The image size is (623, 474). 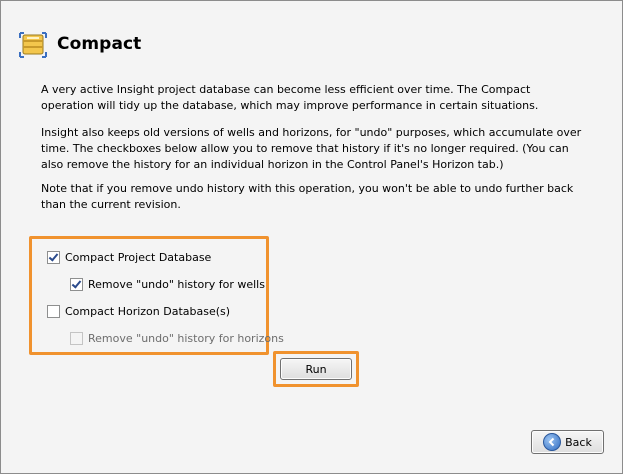 What do you see at coordinates (552, 442) in the screenshot?
I see `back-arrow-icon` at bounding box center [552, 442].